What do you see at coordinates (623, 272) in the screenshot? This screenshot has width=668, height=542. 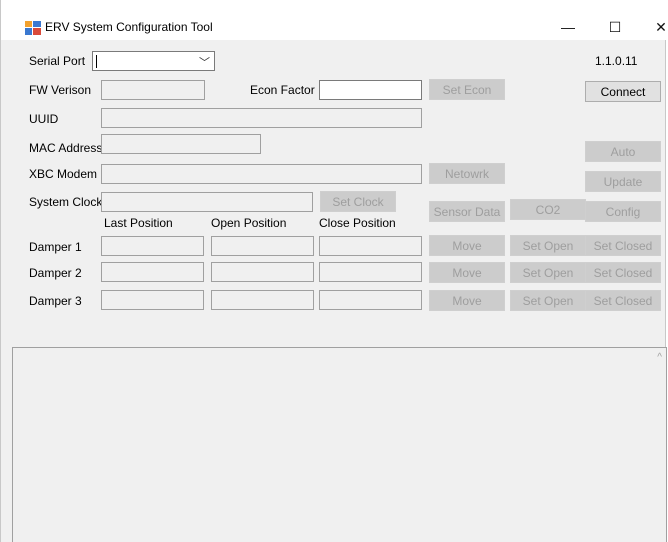 I see `damper-2-set-closed-button: Set Closed` at bounding box center [623, 272].